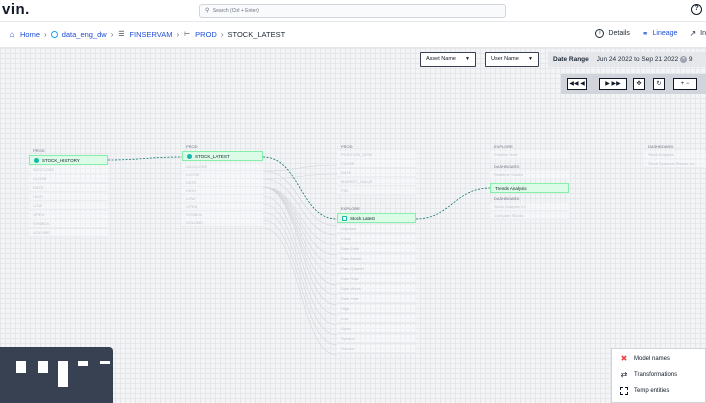 Image resolution: width=706 pixels, height=403 pixels. What do you see at coordinates (607, 84) in the screenshot?
I see `step-forward-icon: ▶` at bounding box center [607, 84].